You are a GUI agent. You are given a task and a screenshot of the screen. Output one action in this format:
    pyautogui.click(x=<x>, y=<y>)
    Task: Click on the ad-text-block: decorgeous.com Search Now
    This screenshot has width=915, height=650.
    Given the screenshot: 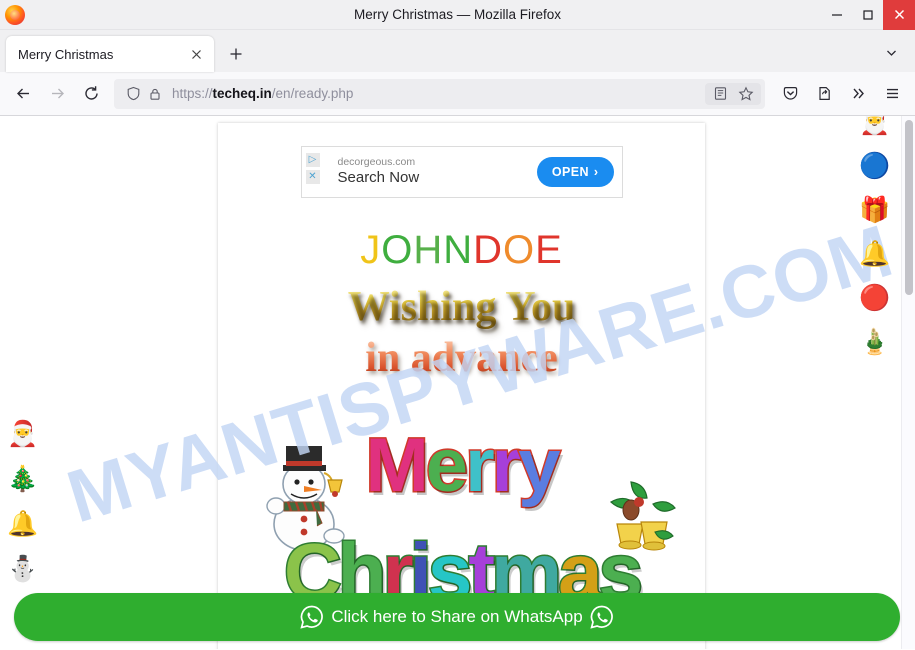 What is the action you would take?
    pyautogui.click(x=379, y=172)
    